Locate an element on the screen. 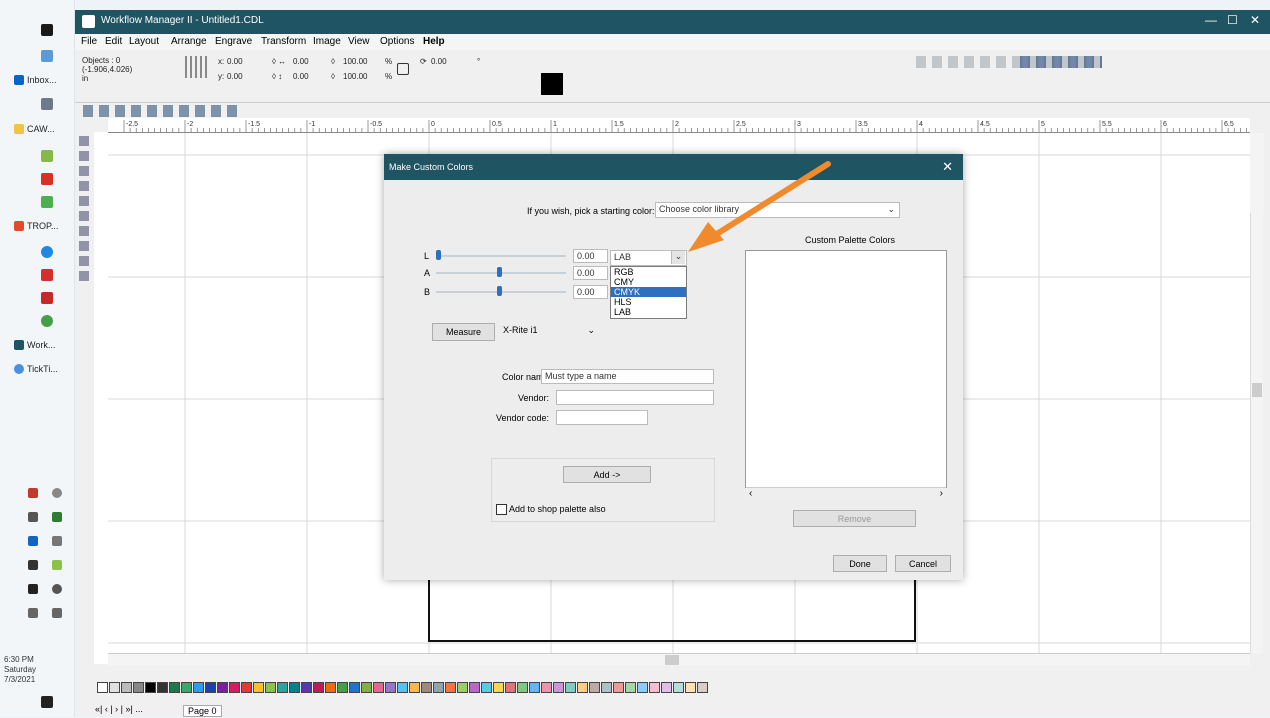  menu-engrave: Engrave is located at coordinates (233, 41).